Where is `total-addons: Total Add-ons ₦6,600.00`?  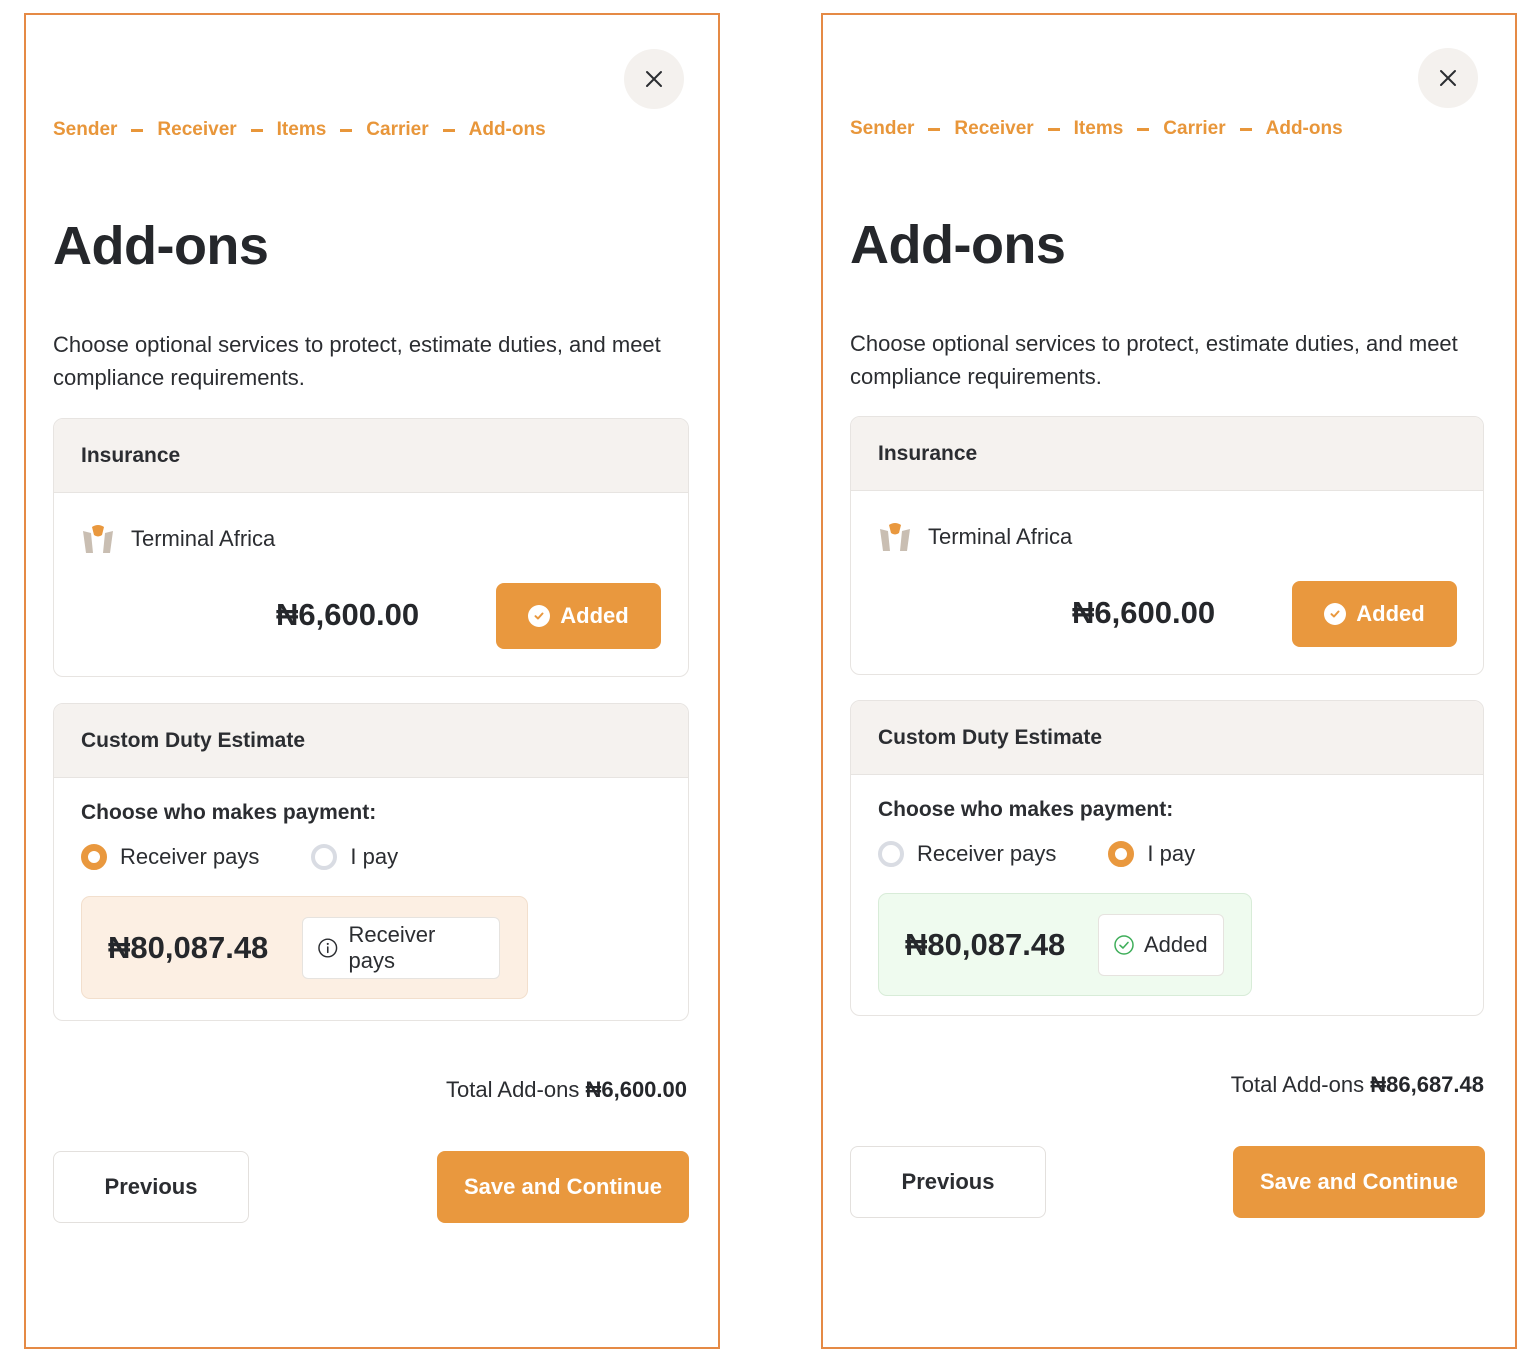 total-addons: Total Add-ons ₦6,600.00 is located at coordinates (566, 1090).